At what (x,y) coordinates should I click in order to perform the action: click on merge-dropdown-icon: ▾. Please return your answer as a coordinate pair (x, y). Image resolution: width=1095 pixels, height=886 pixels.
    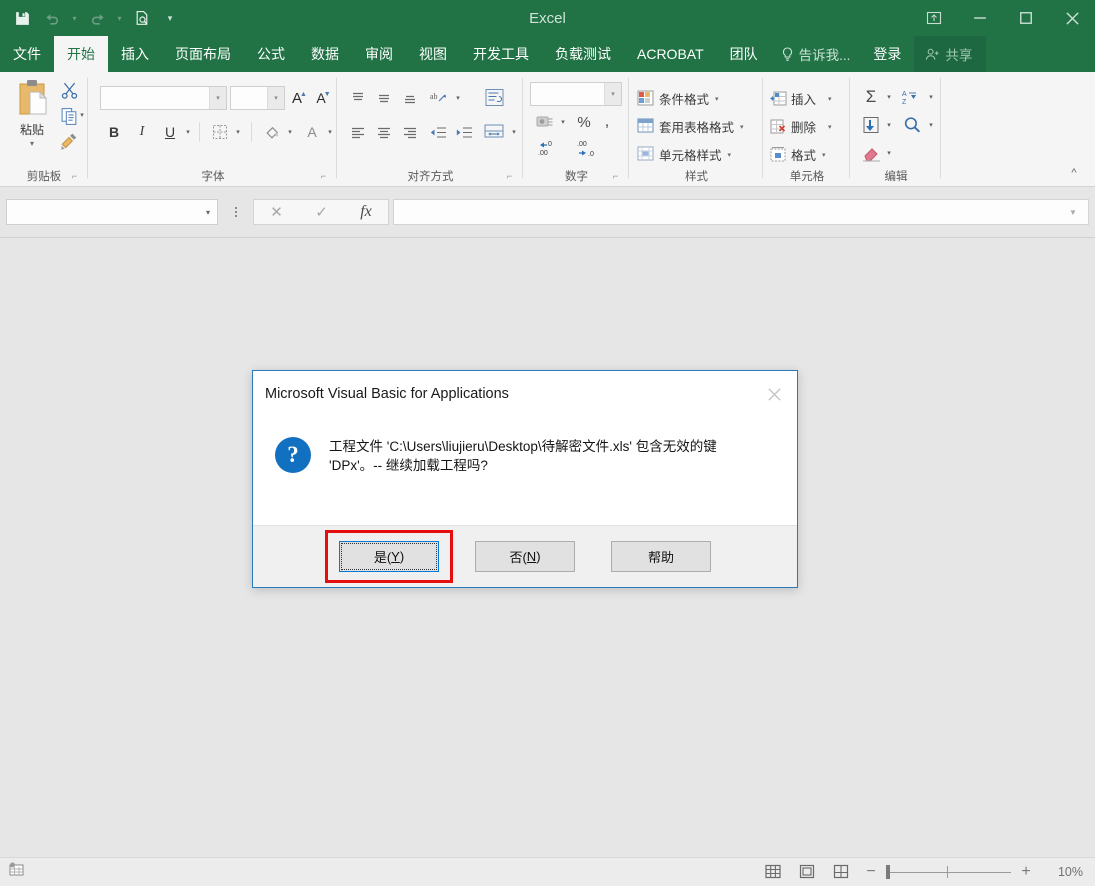
    Looking at the image, I should click on (514, 132).